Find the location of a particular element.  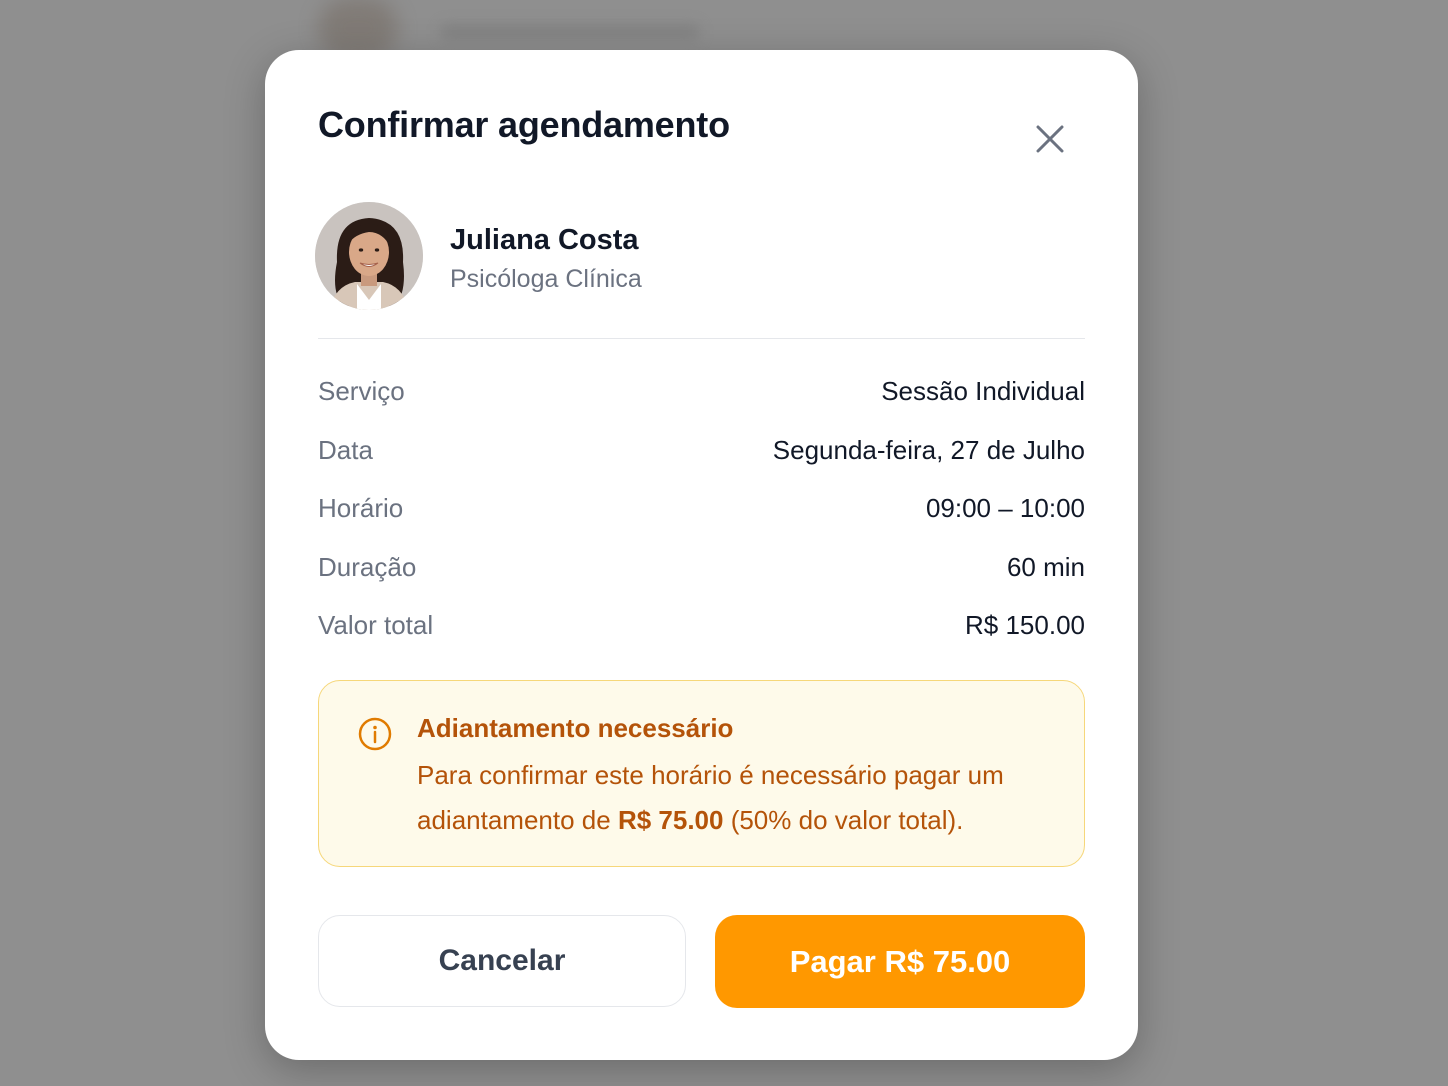

notice-title: Adiantamento necessário is located at coordinates (575, 728).